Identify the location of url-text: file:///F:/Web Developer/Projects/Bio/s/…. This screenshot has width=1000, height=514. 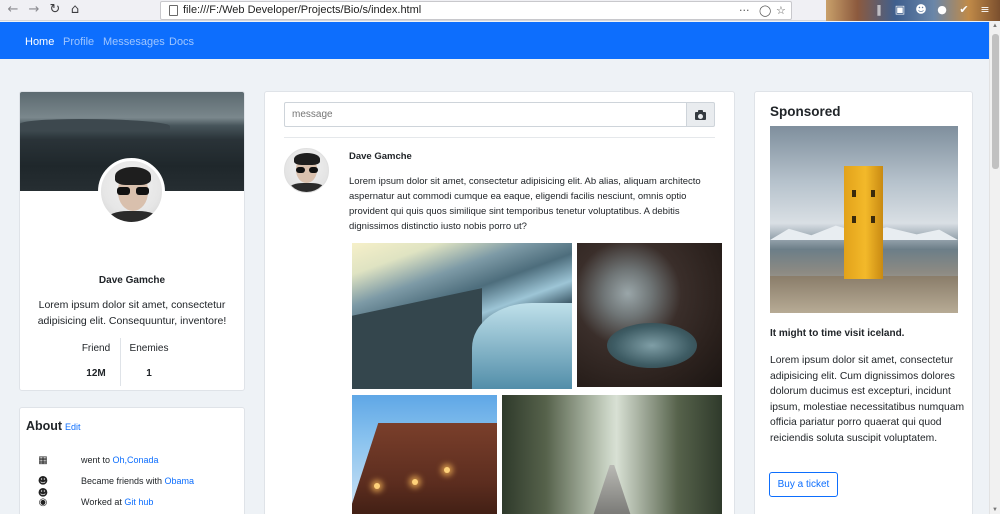
(302, 10).